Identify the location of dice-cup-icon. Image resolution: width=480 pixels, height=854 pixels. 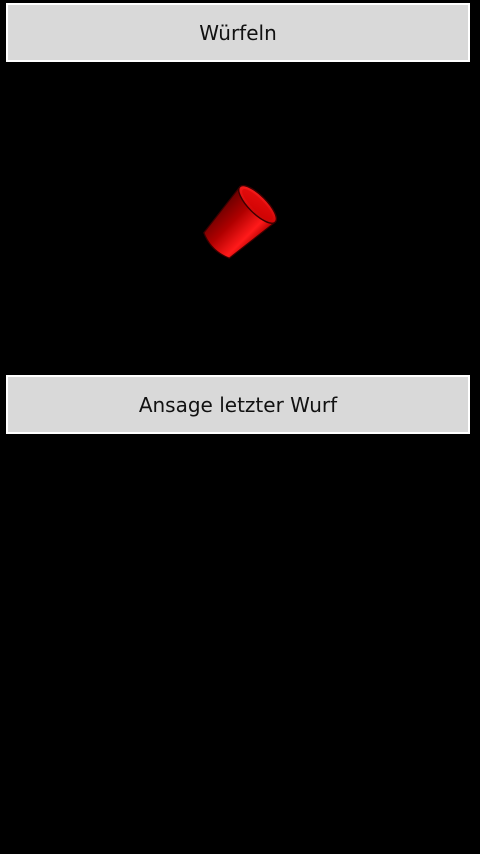
(242, 220).